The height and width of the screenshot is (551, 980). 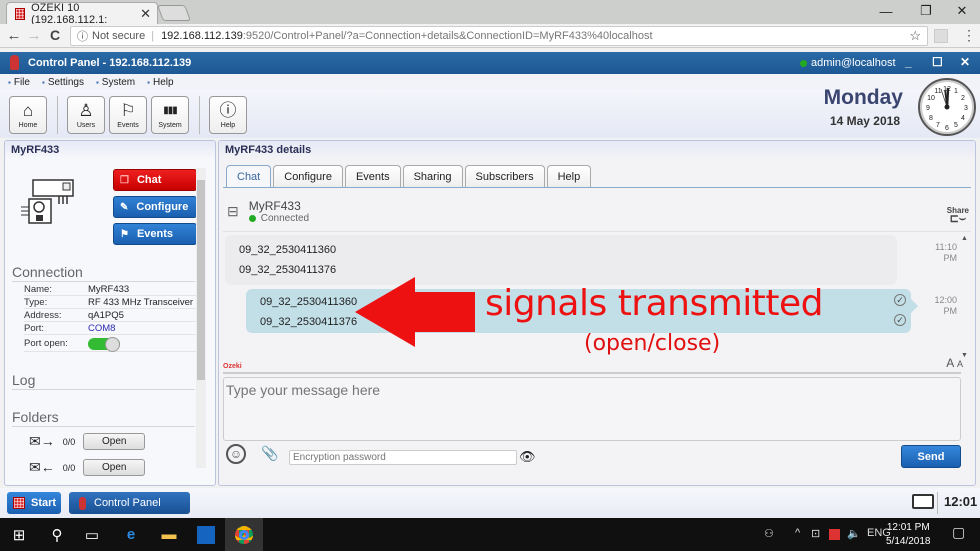 I want to click on events-sidebar-button: ⚑ Events, so click(x=155, y=234).